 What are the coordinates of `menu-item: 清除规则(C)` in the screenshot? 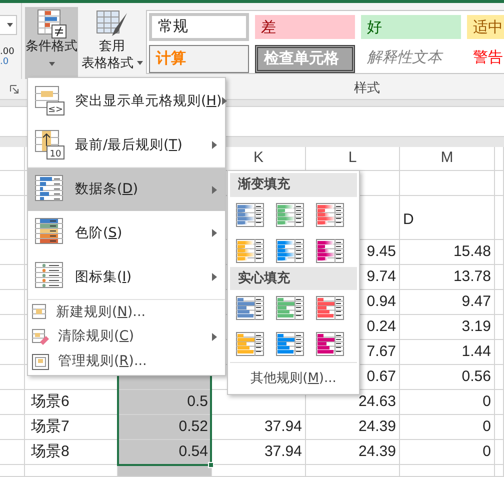 It's located at (126, 336).